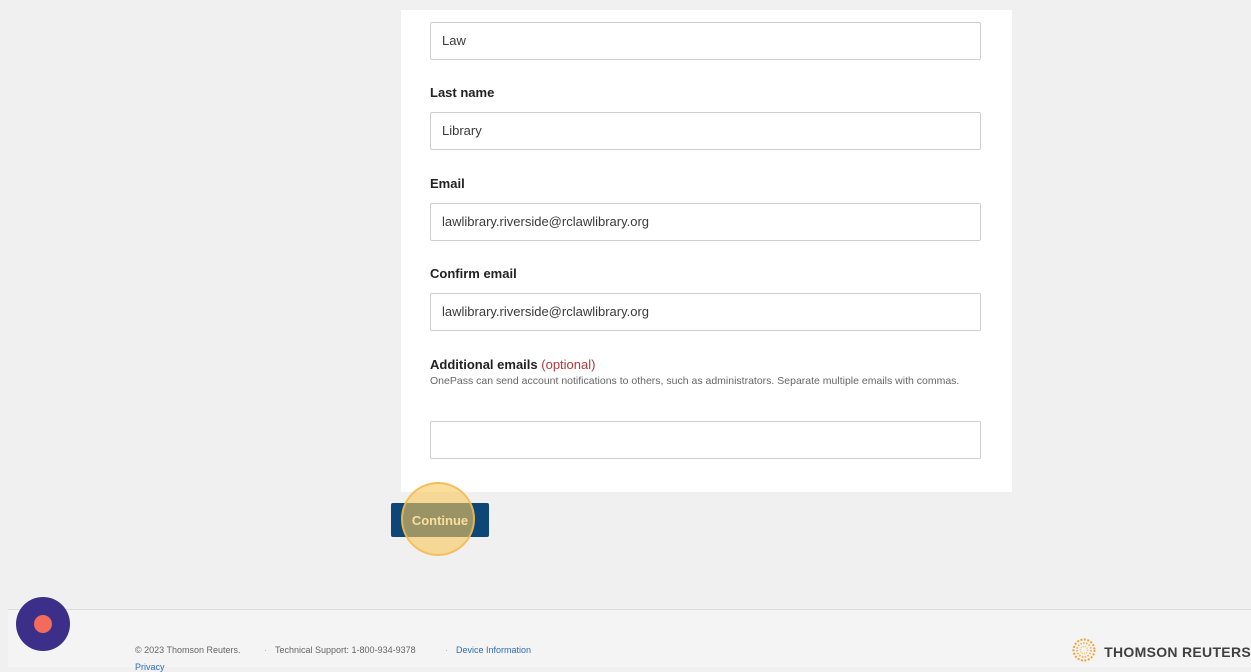  Describe the element at coordinates (705, 222) in the screenshot. I see `email-input: lawlibrary.riverside@rclawlibrary.org` at that location.